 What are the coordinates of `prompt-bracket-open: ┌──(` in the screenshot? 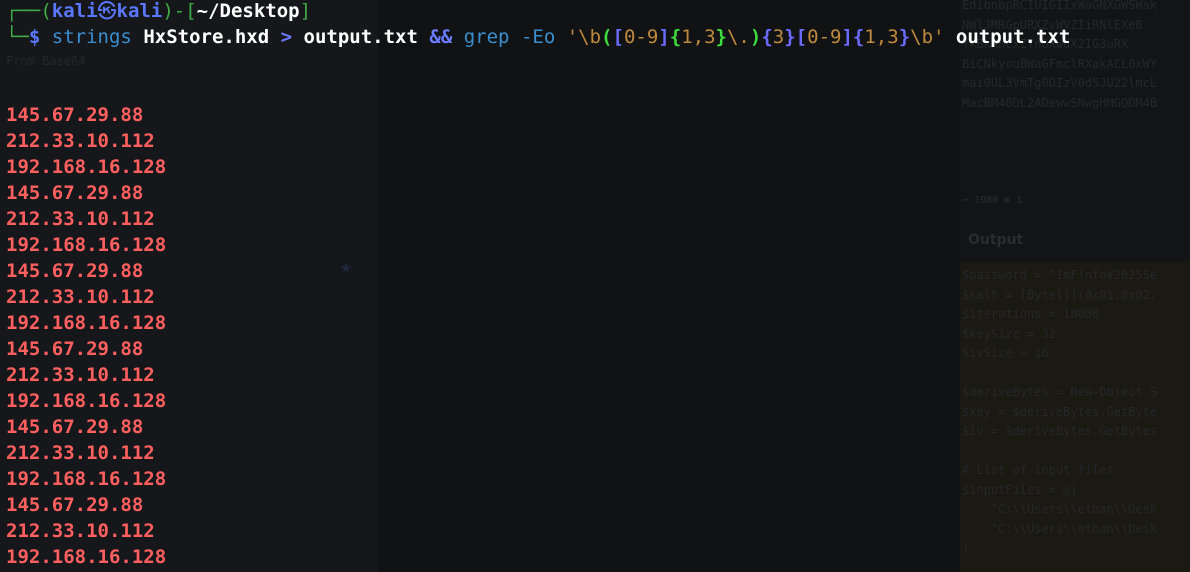 It's located at (29, 11).